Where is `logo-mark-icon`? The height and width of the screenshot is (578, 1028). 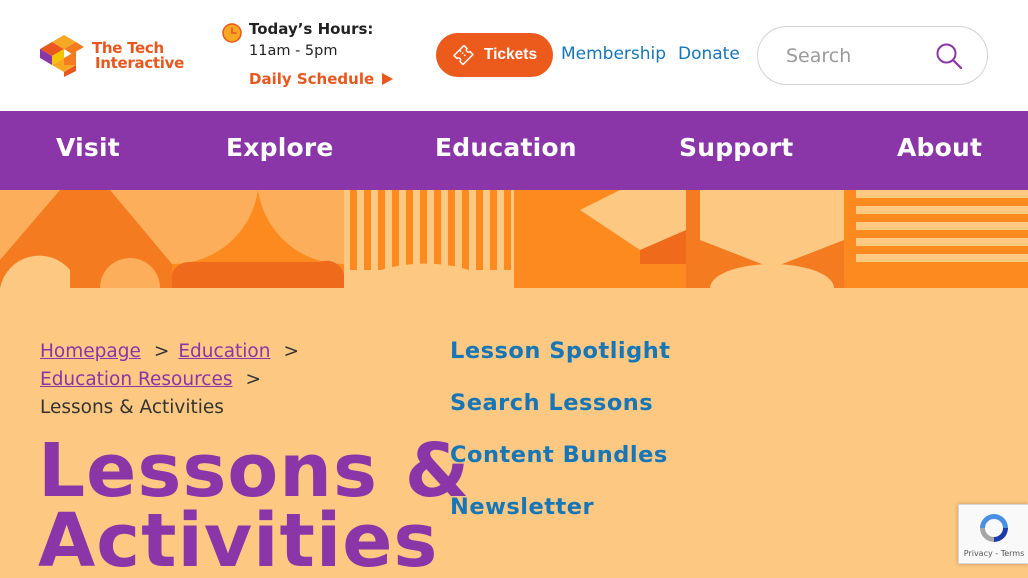
logo-mark-icon is located at coordinates (62, 56).